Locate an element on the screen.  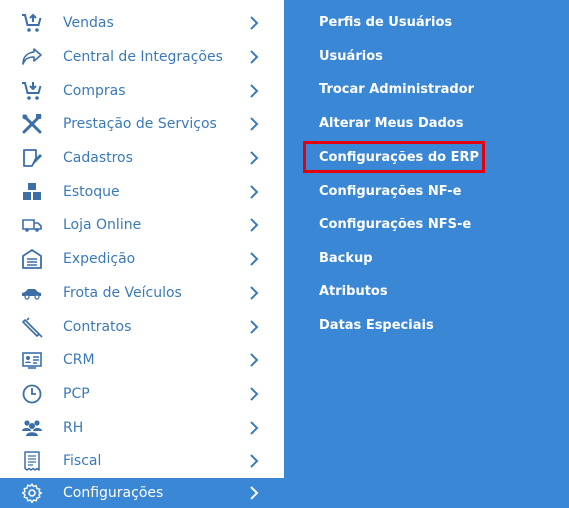
submenu-item-datas-especiais: Datas Especiais is located at coordinates (376, 325).